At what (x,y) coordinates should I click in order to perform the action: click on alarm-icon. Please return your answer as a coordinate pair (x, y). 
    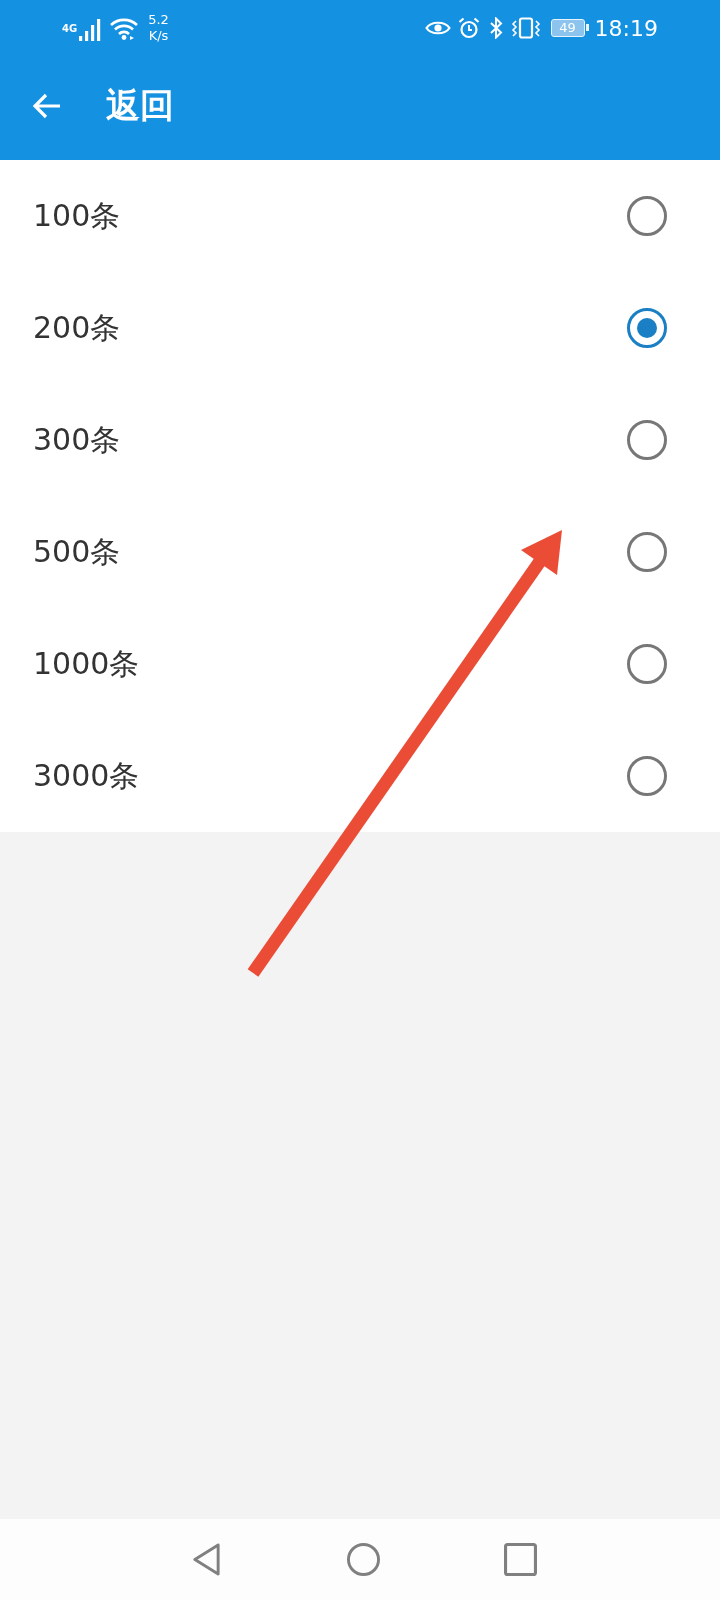
    Looking at the image, I should click on (468, 28).